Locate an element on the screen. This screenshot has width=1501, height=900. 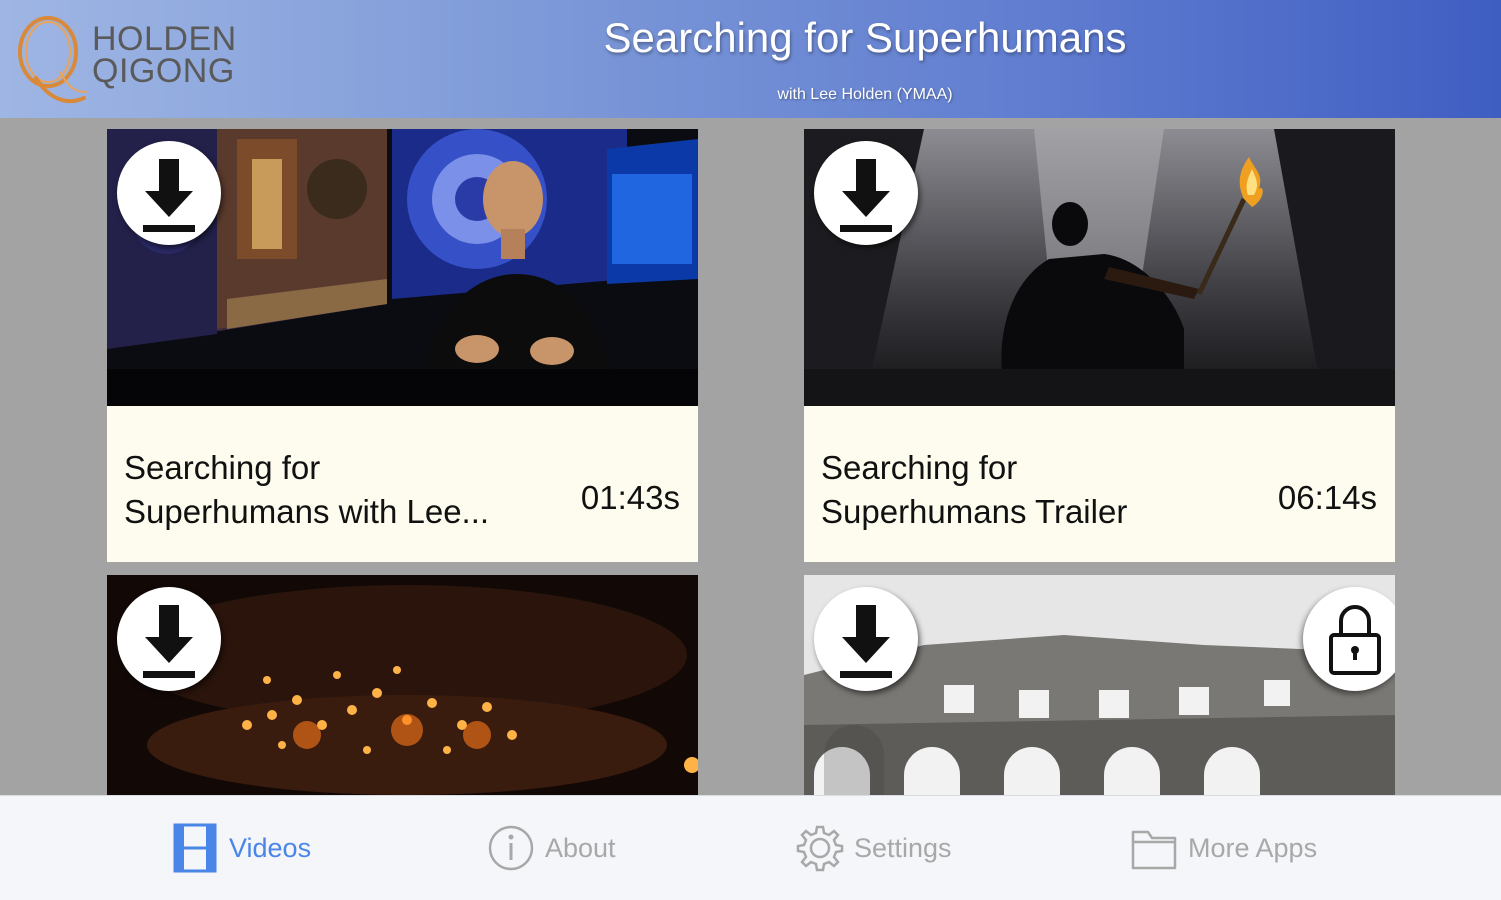
video-info: Searching for Superhumans Trailer 06:14s is located at coordinates (1099, 484).